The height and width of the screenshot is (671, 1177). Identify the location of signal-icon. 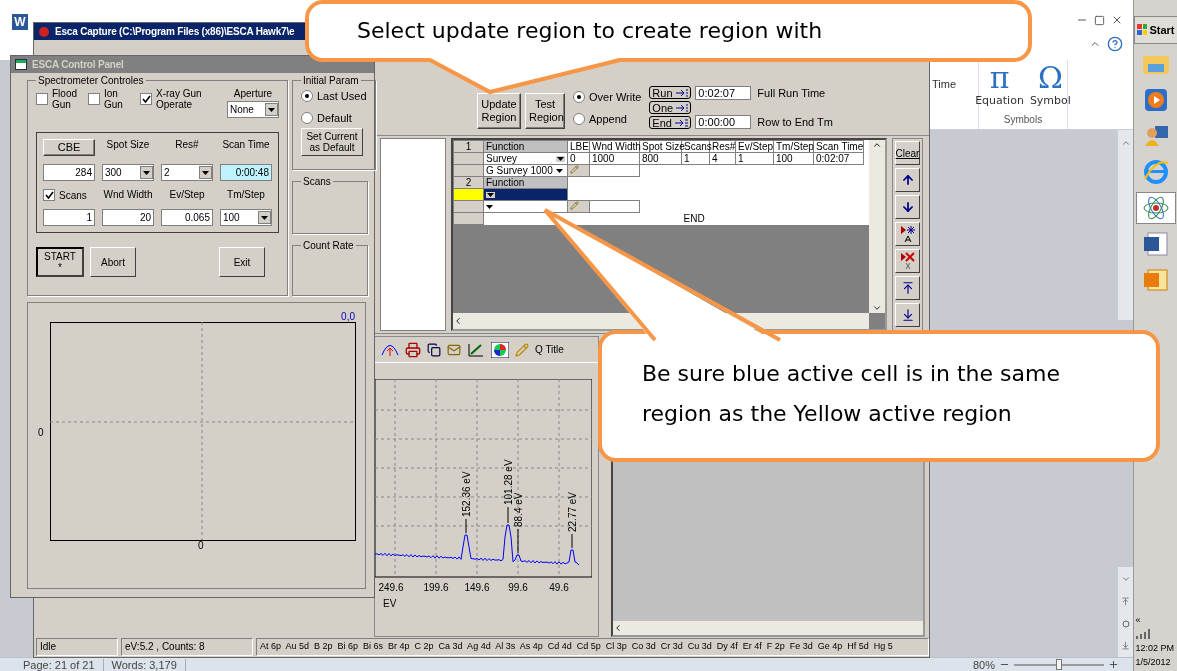
(1143, 634).